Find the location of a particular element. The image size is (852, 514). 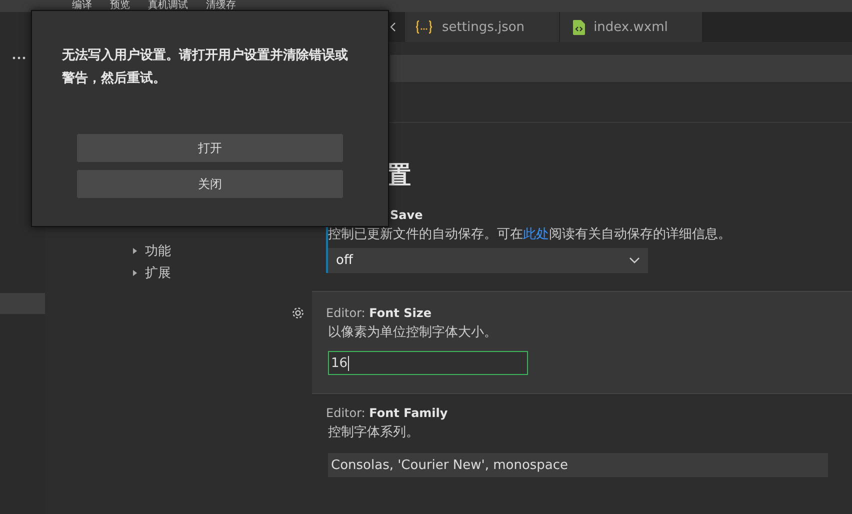

menu-item: 预览 is located at coordinates (120, 6).